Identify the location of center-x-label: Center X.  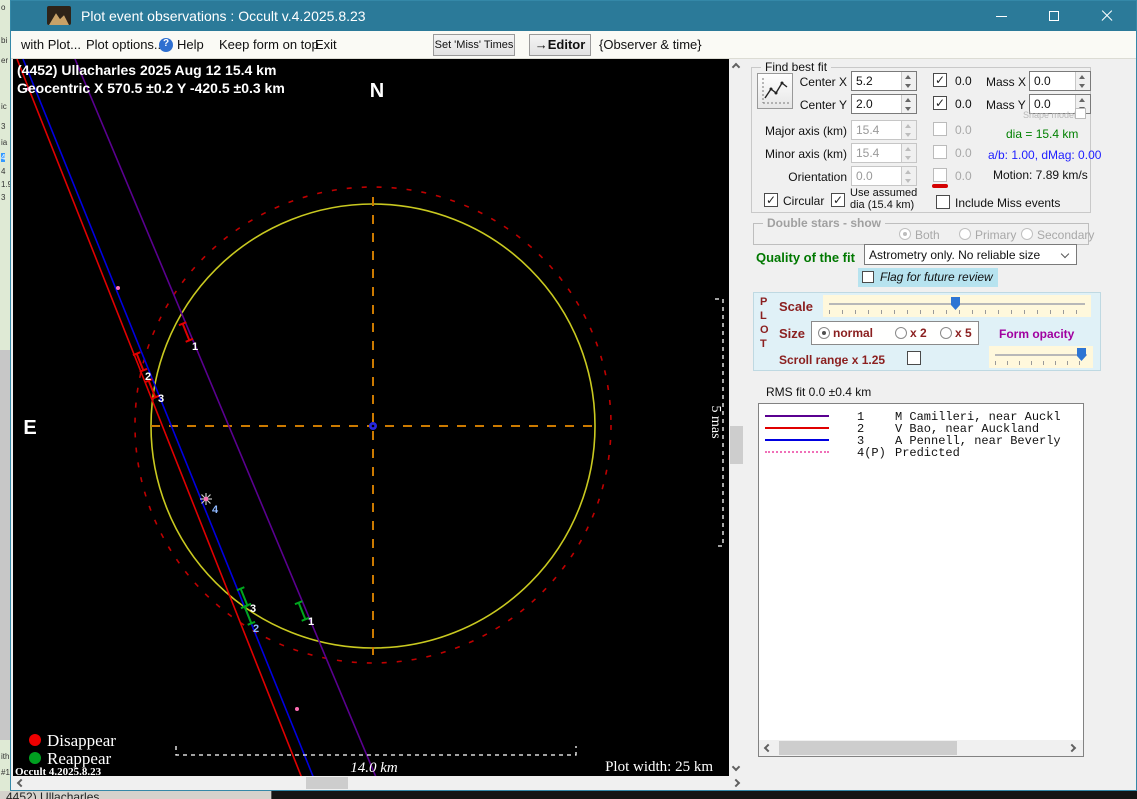
(823, 82).